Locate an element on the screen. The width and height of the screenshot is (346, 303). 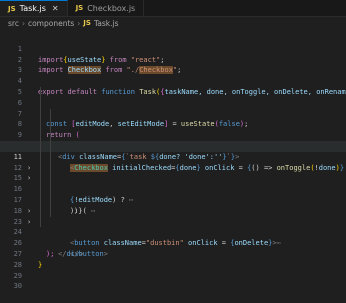
tab-label: Task.js is located at coordinates (32, 8).